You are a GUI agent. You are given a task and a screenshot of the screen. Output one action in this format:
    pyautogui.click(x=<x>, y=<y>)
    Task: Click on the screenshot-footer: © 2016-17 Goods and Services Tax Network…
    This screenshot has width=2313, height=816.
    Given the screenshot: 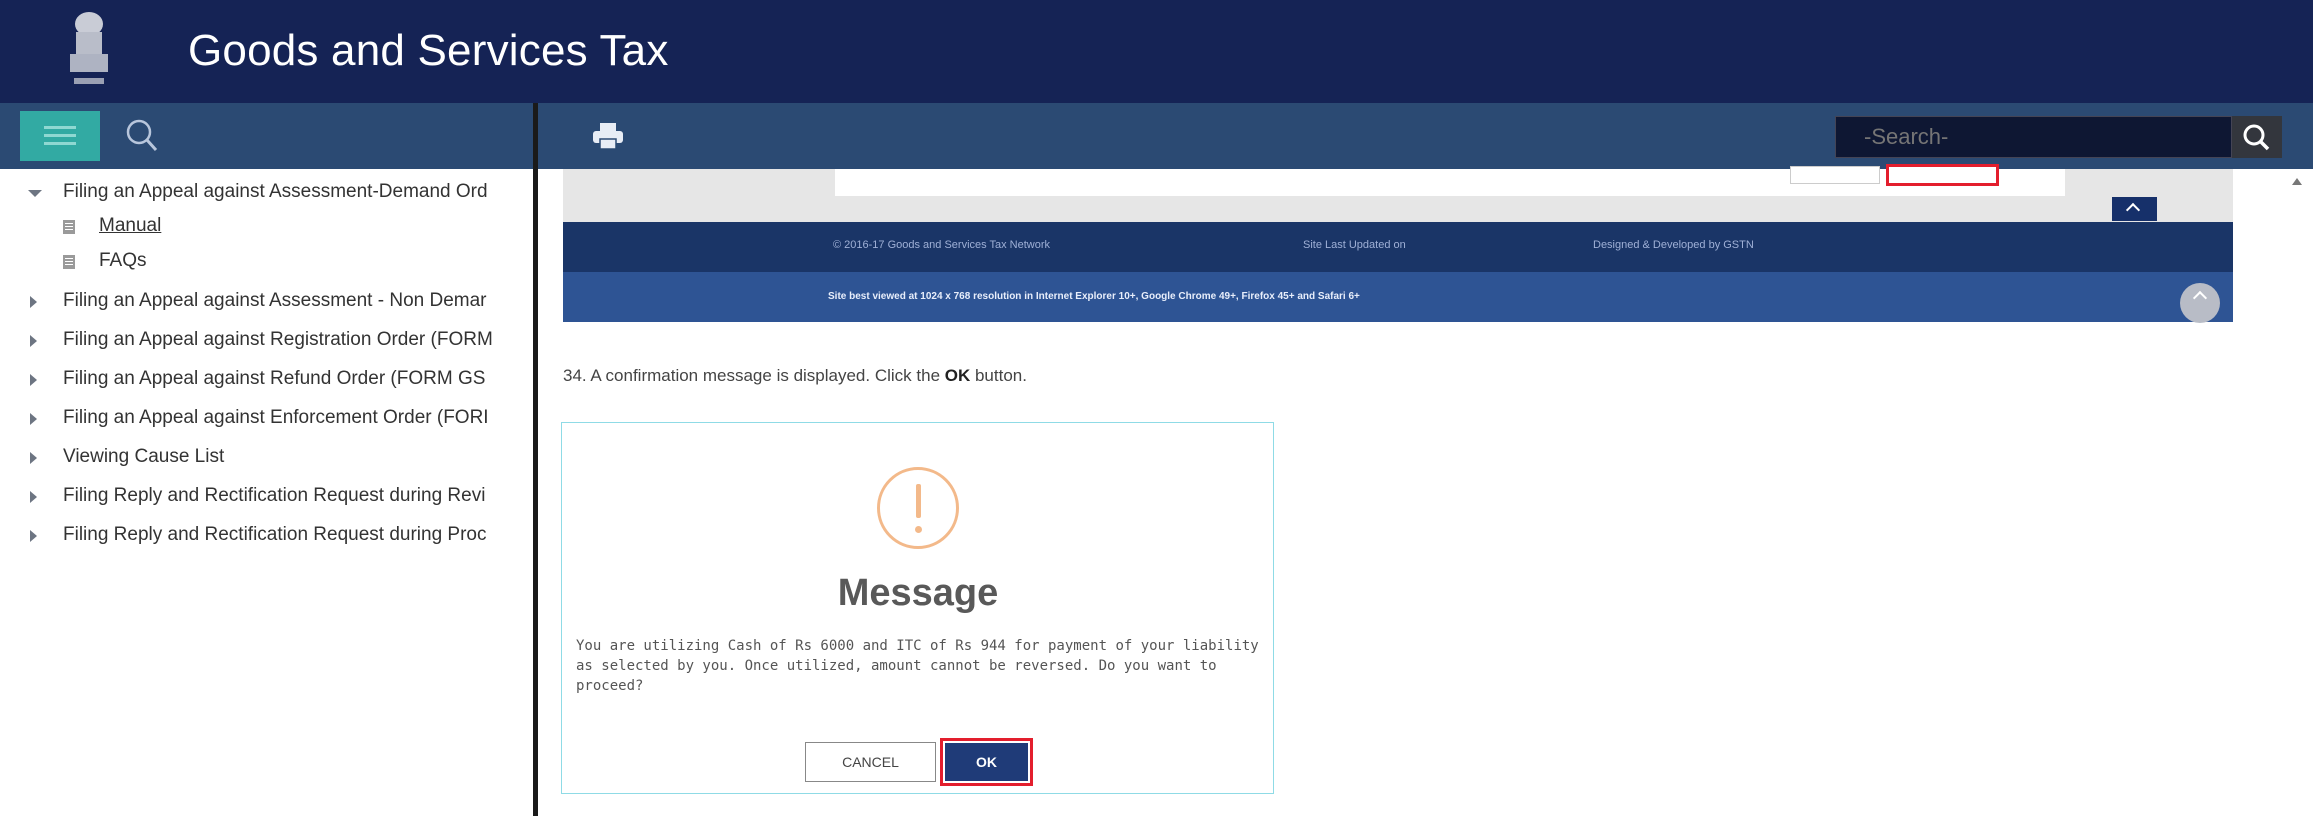 What is the action you would take?
    pyautogui.click(x=1398, y=247)
    